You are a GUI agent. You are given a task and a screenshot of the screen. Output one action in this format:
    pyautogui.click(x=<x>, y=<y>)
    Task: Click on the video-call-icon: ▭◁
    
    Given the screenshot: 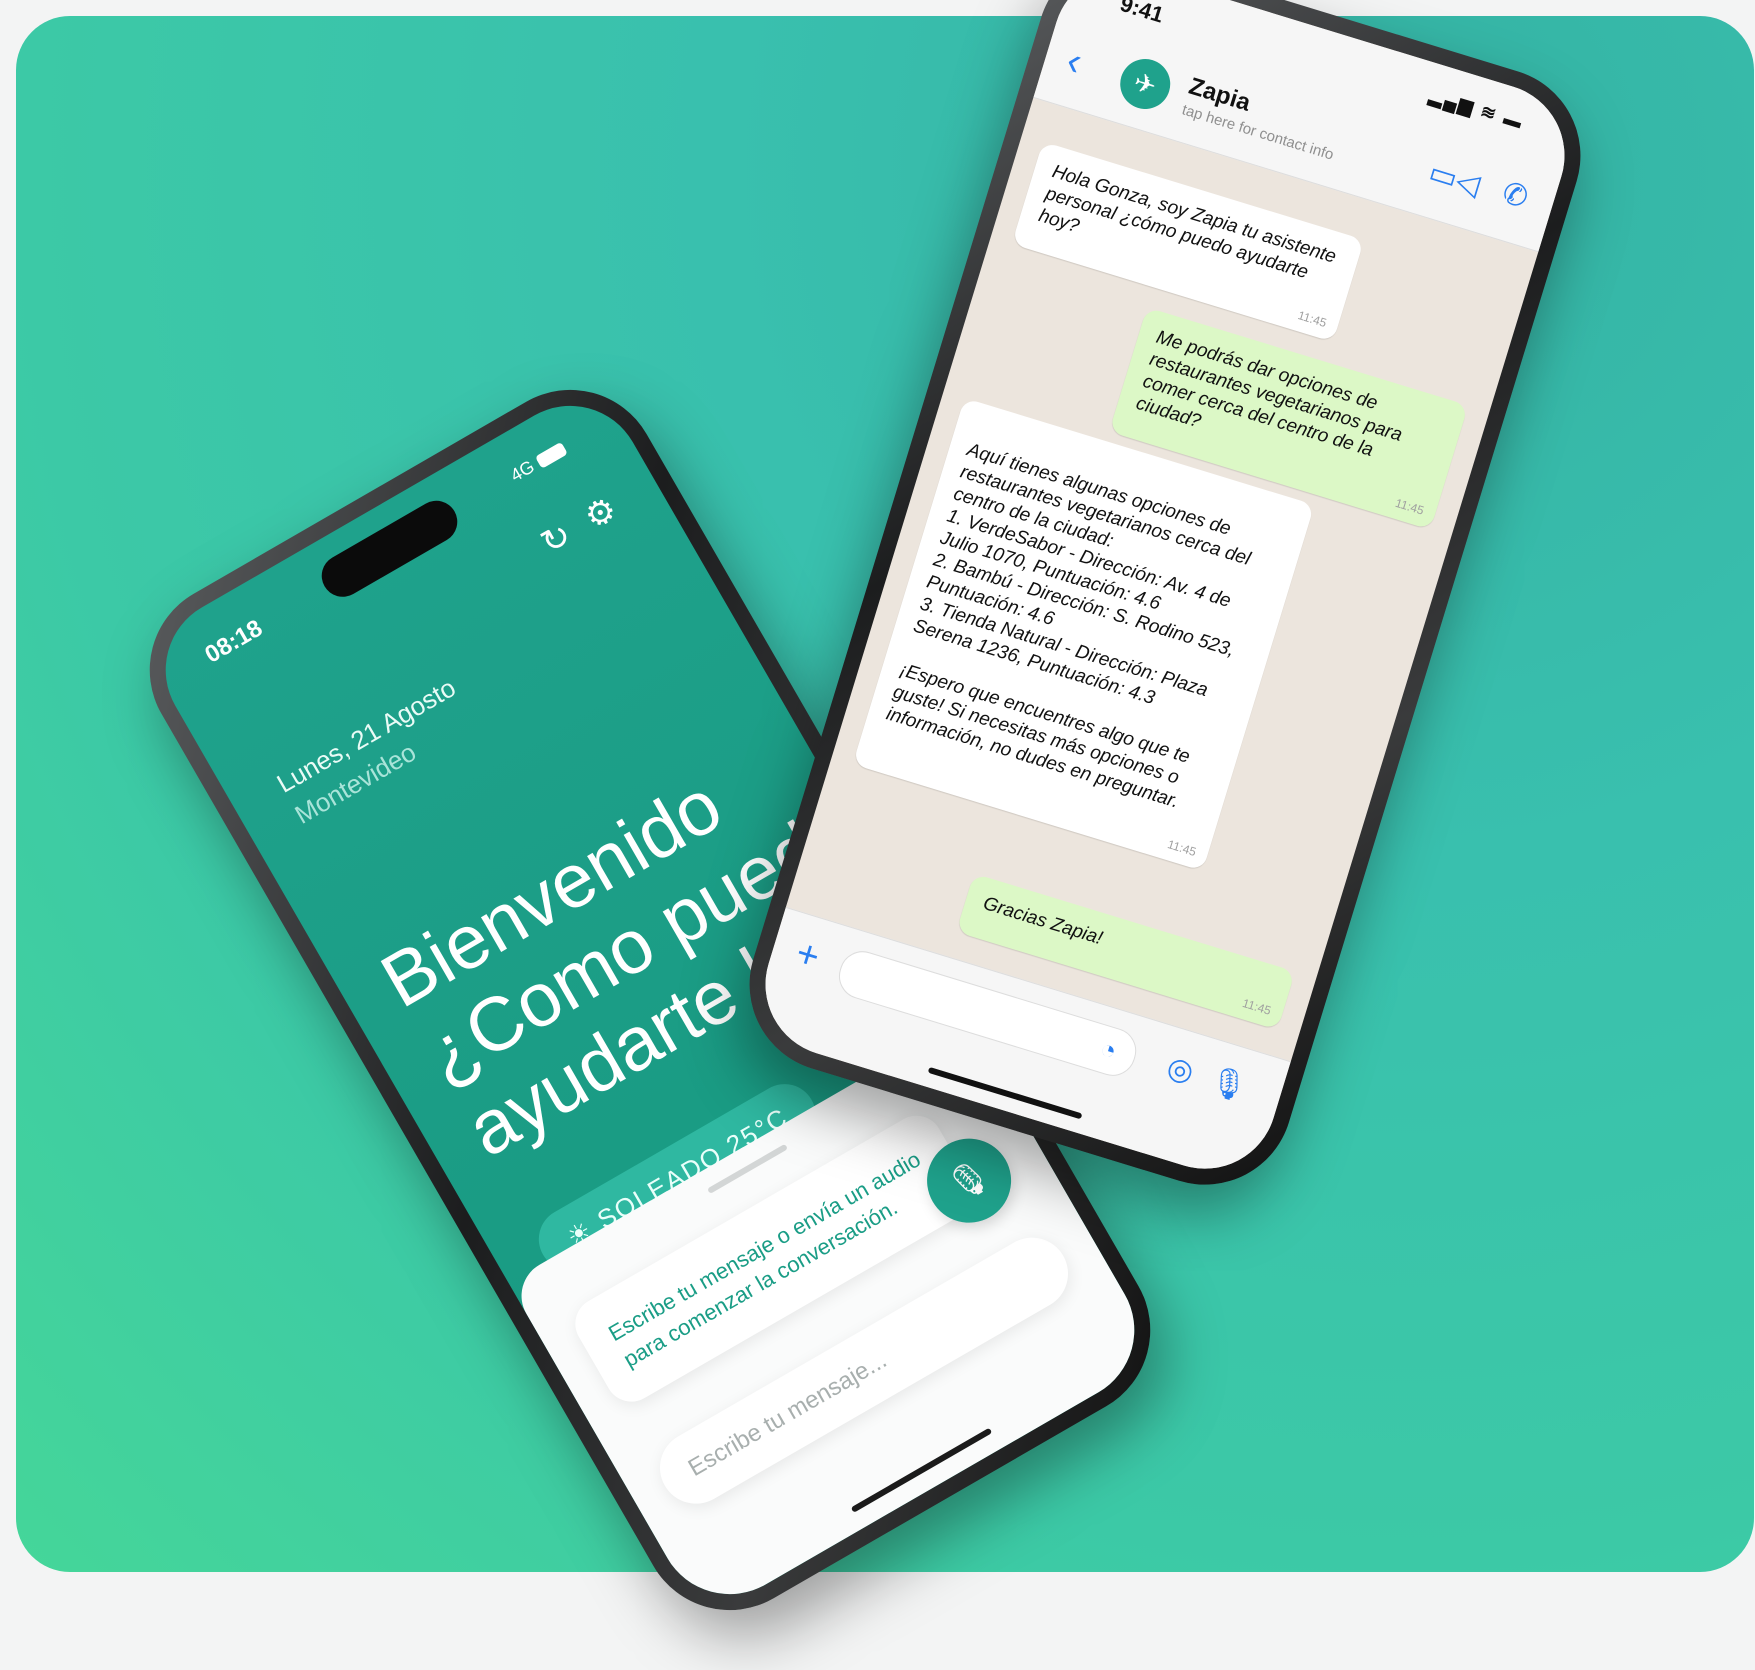 What is the action you would take?
    pyautogui.click(x=1454, y=179)
    